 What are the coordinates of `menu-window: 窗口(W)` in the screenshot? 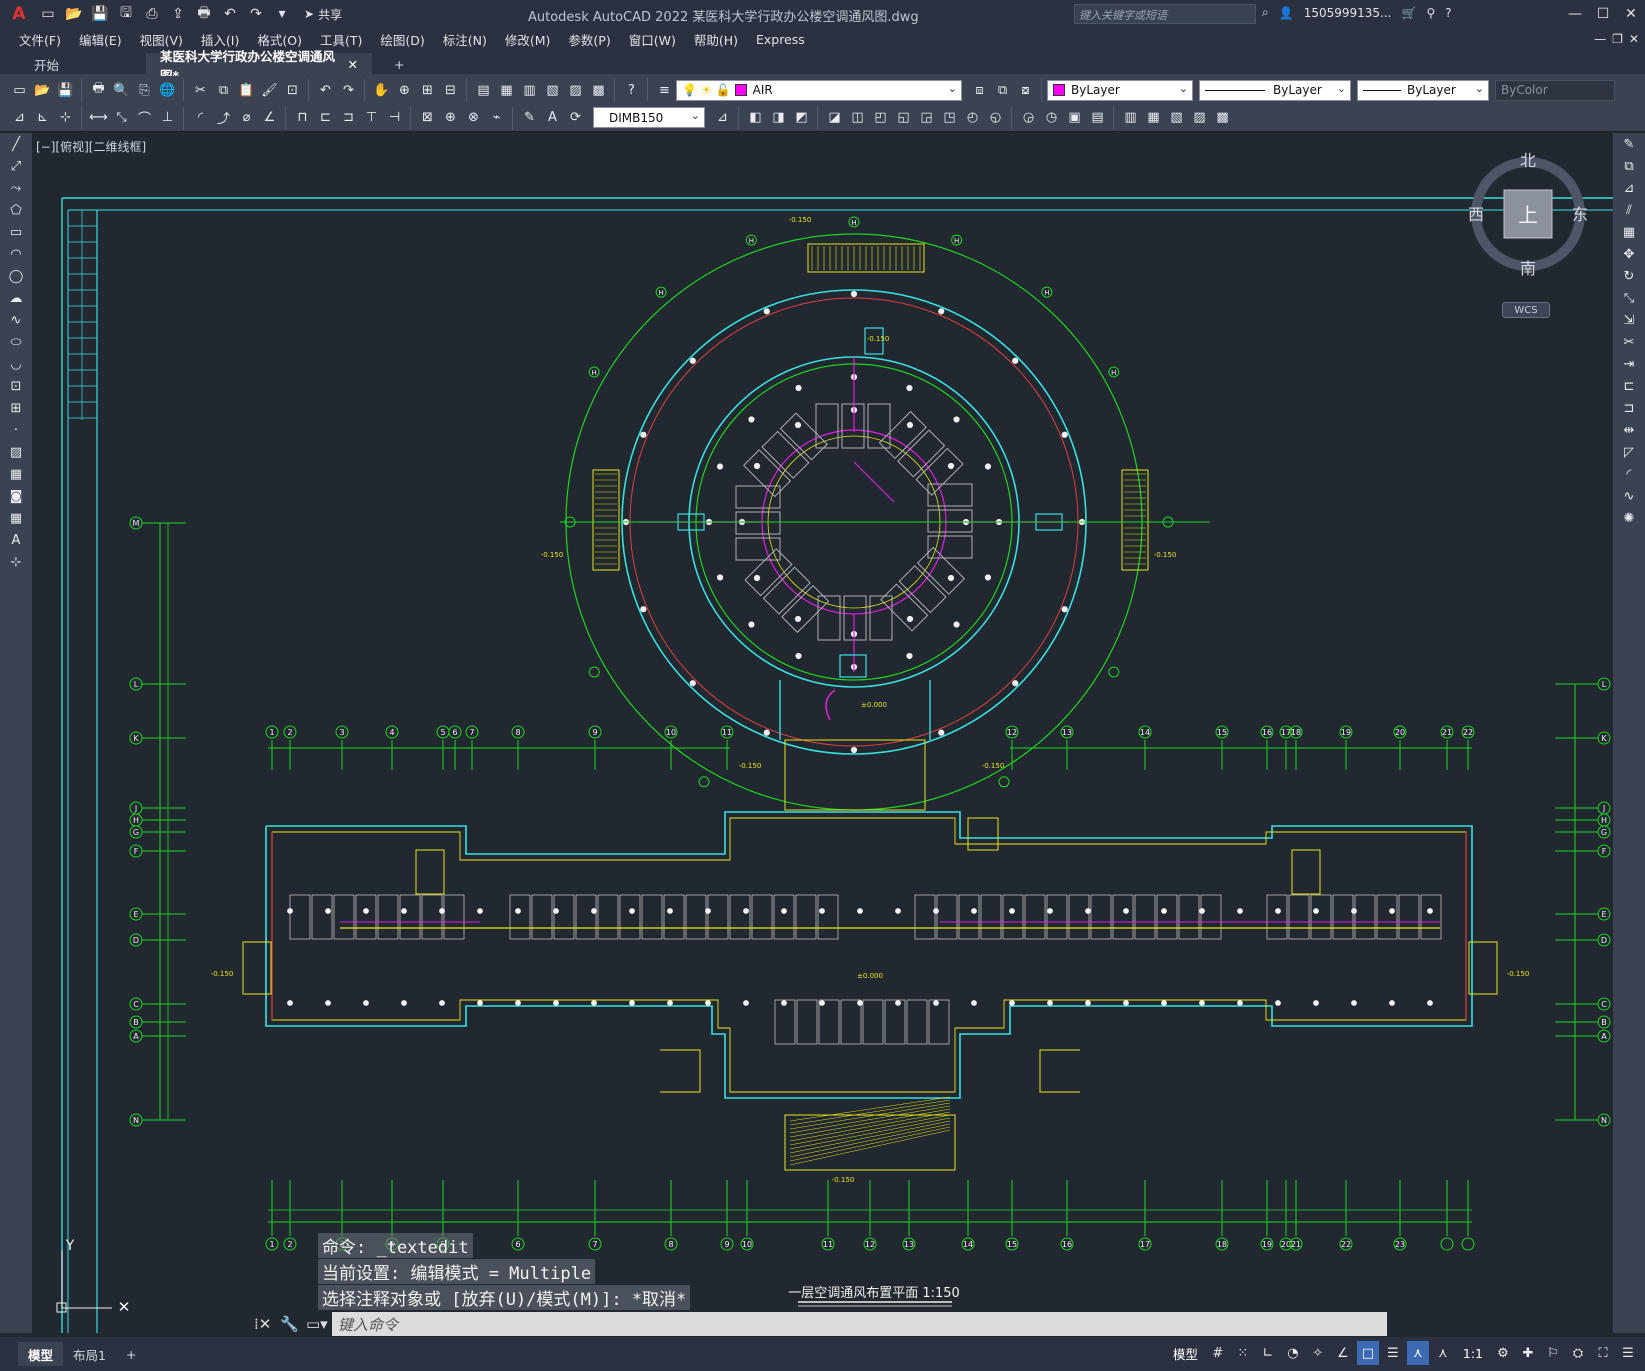 It's located at (652, 39).